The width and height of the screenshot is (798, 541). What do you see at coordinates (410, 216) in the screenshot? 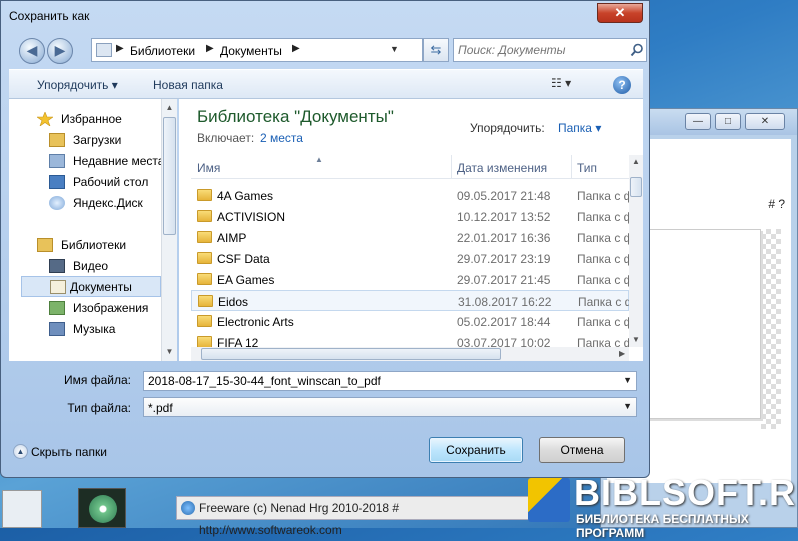
I see `file-row: ACTIVISION 10.12.2017 13:52 Папка с ф` at bounding box center [410, 216].